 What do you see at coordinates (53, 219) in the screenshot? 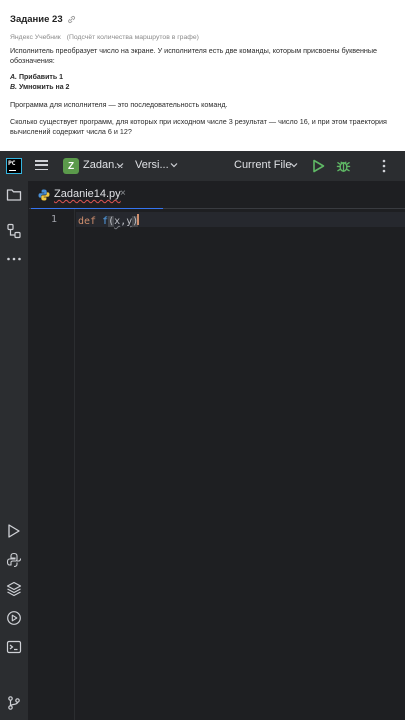
I see `line-number: 1` at bounding box center [53, 219].